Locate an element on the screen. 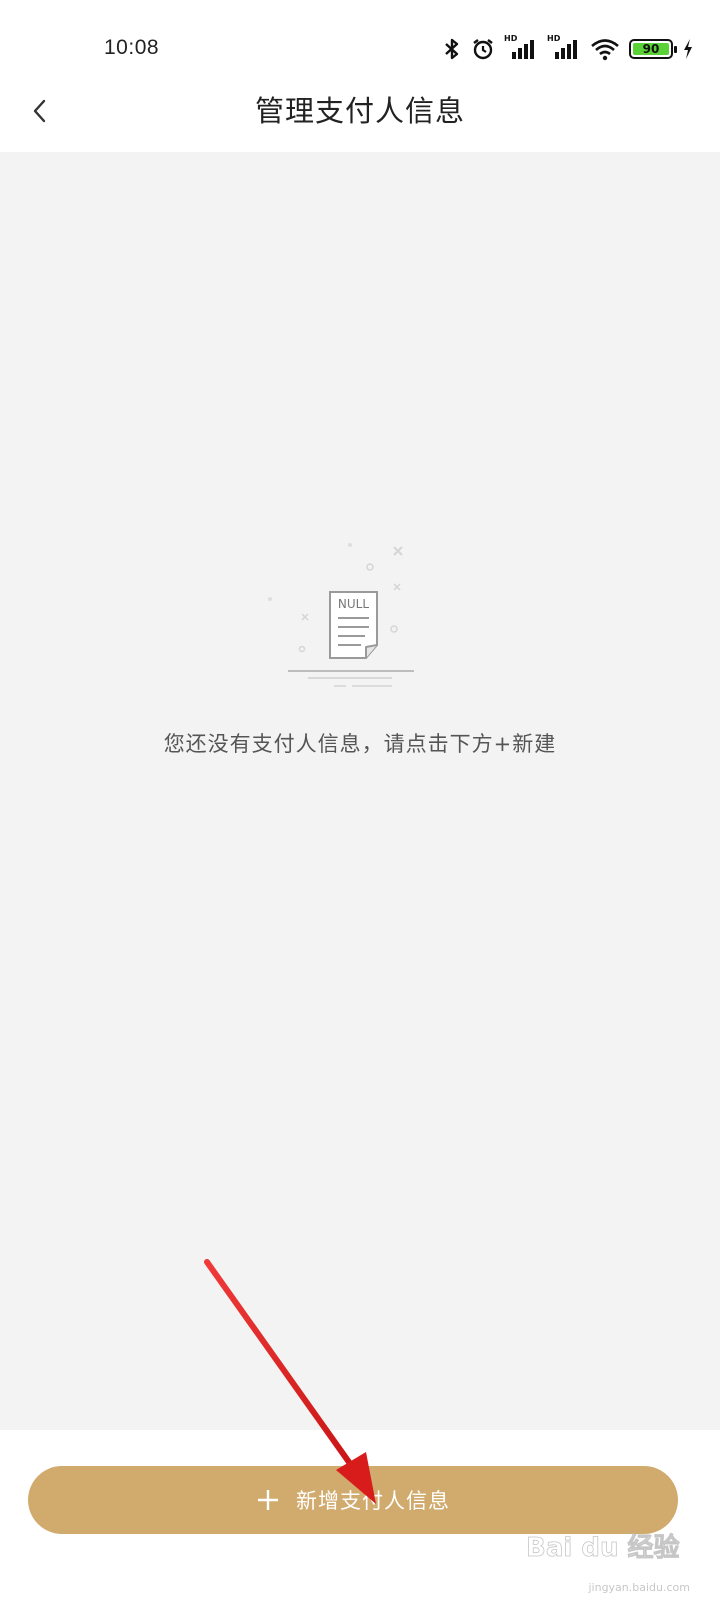  charging-icon is located at coordinates (688, 49).